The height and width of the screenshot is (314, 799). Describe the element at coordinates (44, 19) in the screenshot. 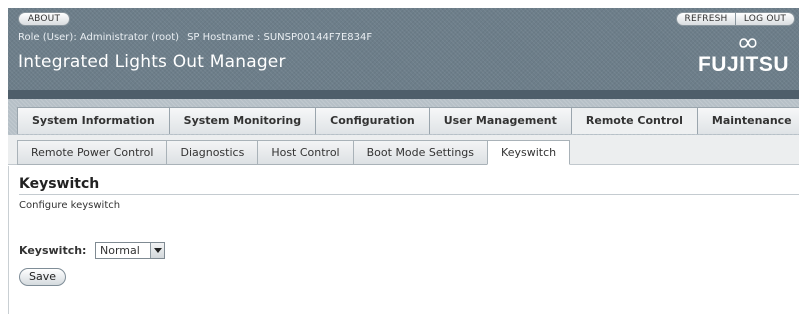

I see `about-button: ABOUT` at that location.